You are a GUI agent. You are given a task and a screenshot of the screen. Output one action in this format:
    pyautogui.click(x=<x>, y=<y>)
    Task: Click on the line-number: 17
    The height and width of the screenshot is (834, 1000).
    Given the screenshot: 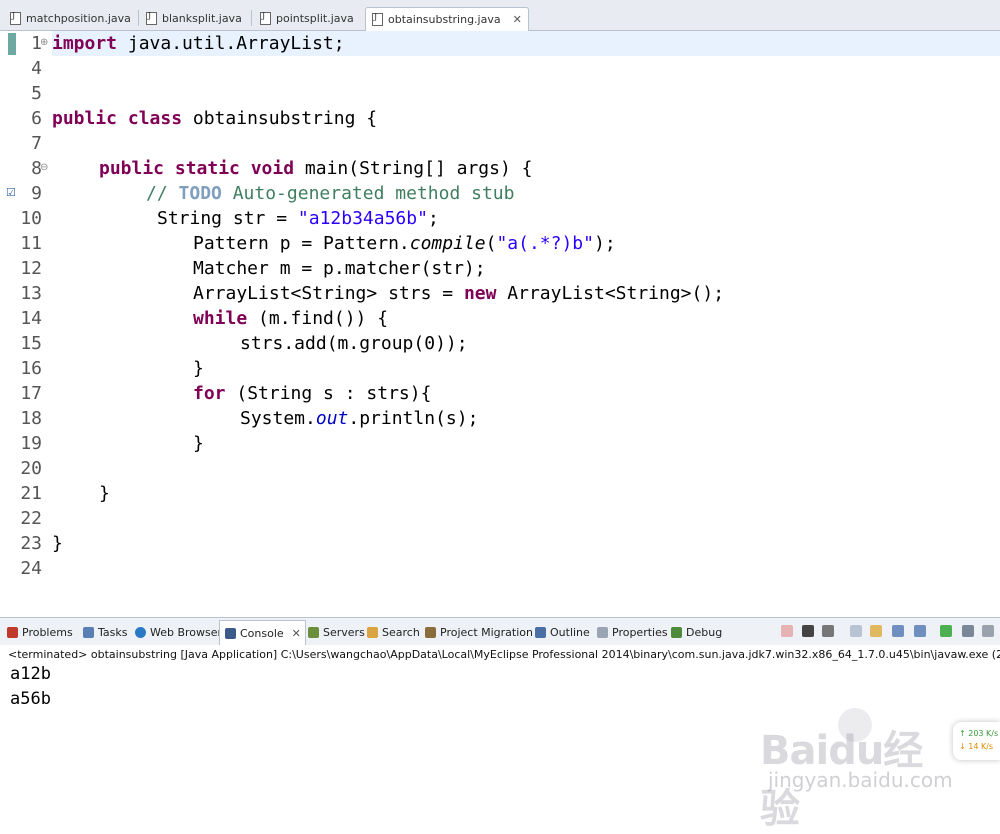 What is the action you would take?
    pyautogui.click(x=31, y=393)
    